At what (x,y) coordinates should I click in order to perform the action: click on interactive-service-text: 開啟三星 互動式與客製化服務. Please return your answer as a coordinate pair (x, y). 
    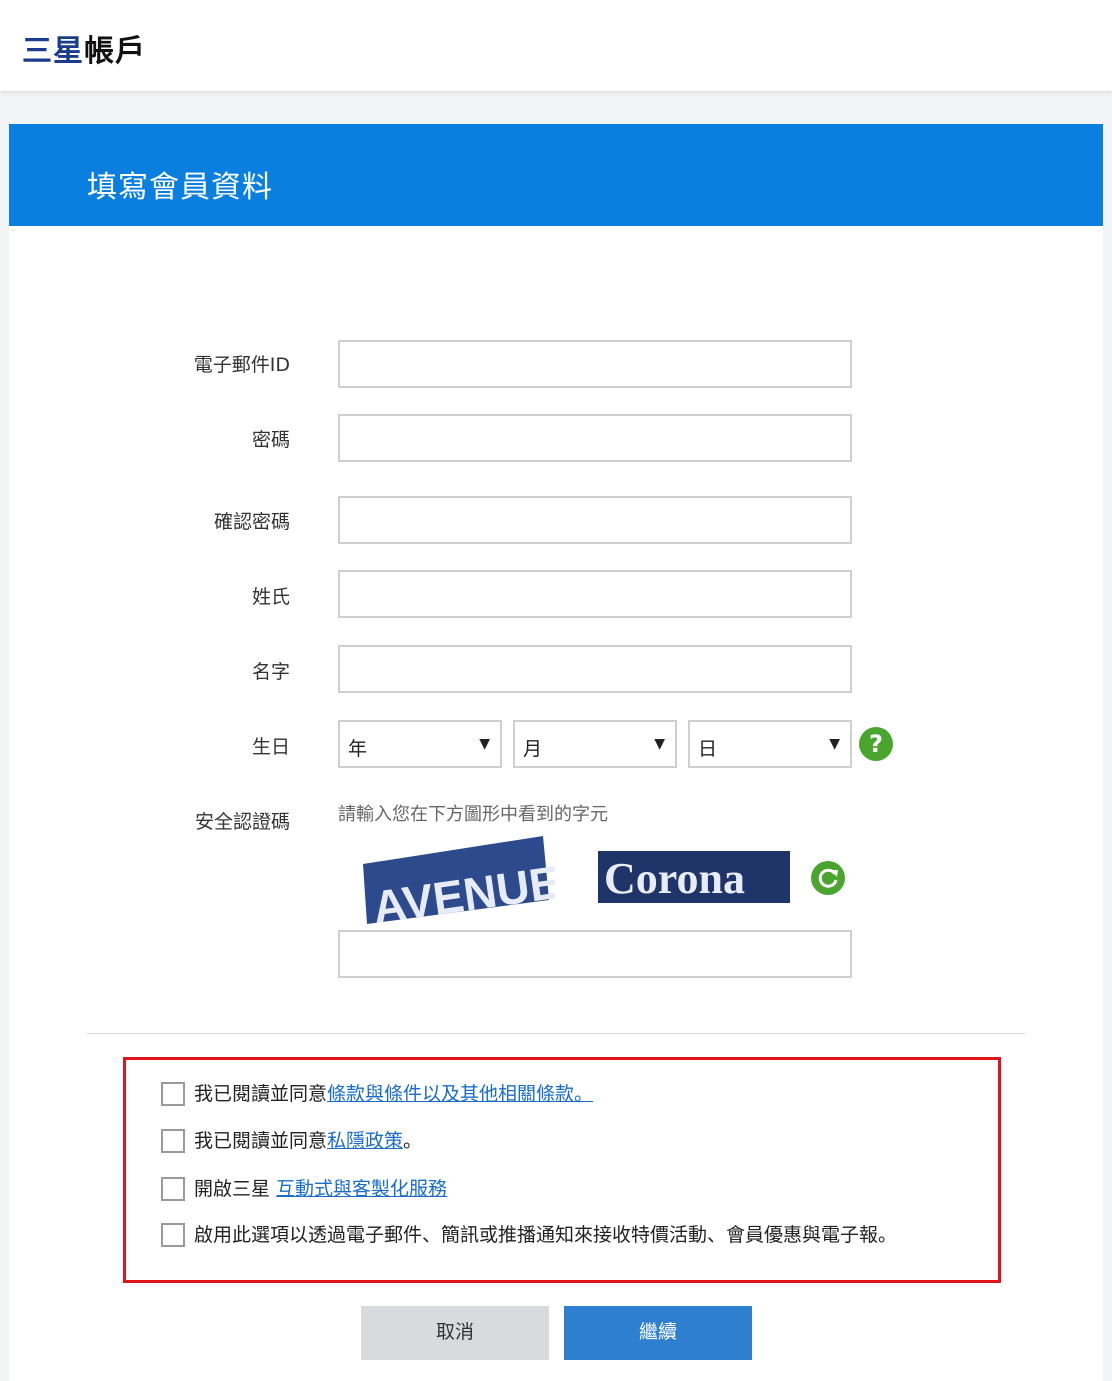
    Looking at the image, I should click on (320, 1189).